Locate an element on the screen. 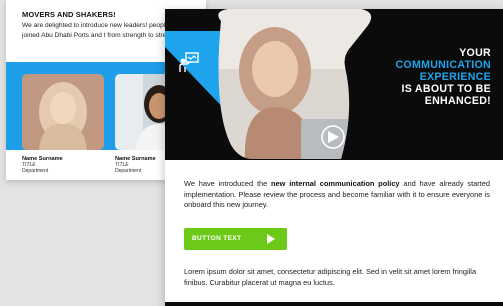  cta-button: BUTTON TEXT is located at coordinates (235, 239).